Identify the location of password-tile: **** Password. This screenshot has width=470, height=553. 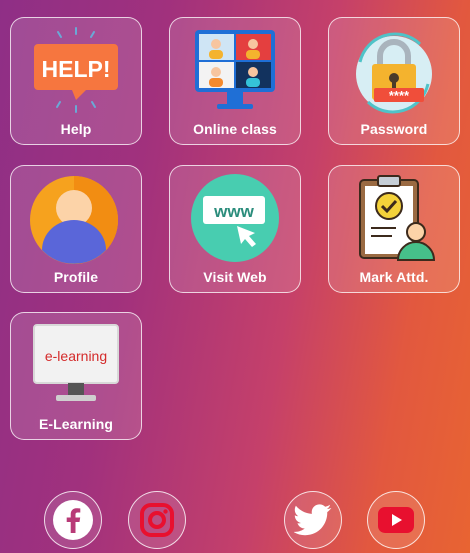
(394, 81).